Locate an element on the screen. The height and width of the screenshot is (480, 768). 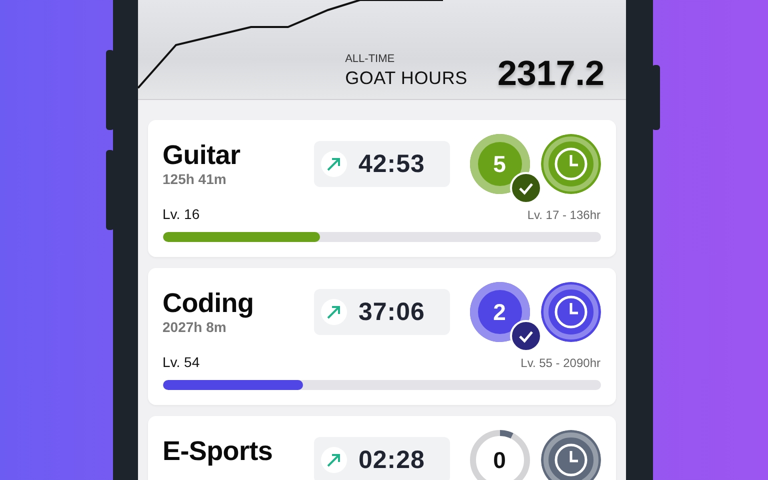
timer-display: 42:53 is located at coordinates (382, 164).